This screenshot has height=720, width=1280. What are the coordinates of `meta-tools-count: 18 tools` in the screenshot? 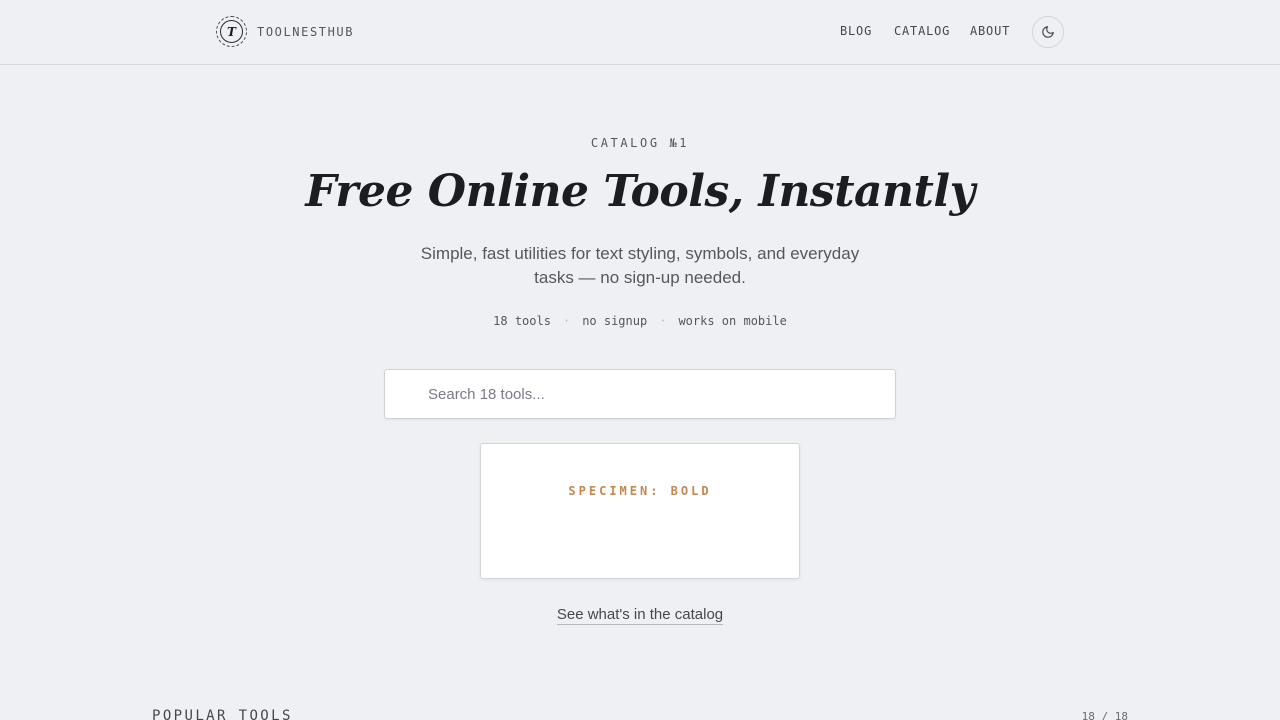 It's located at (522, 321).